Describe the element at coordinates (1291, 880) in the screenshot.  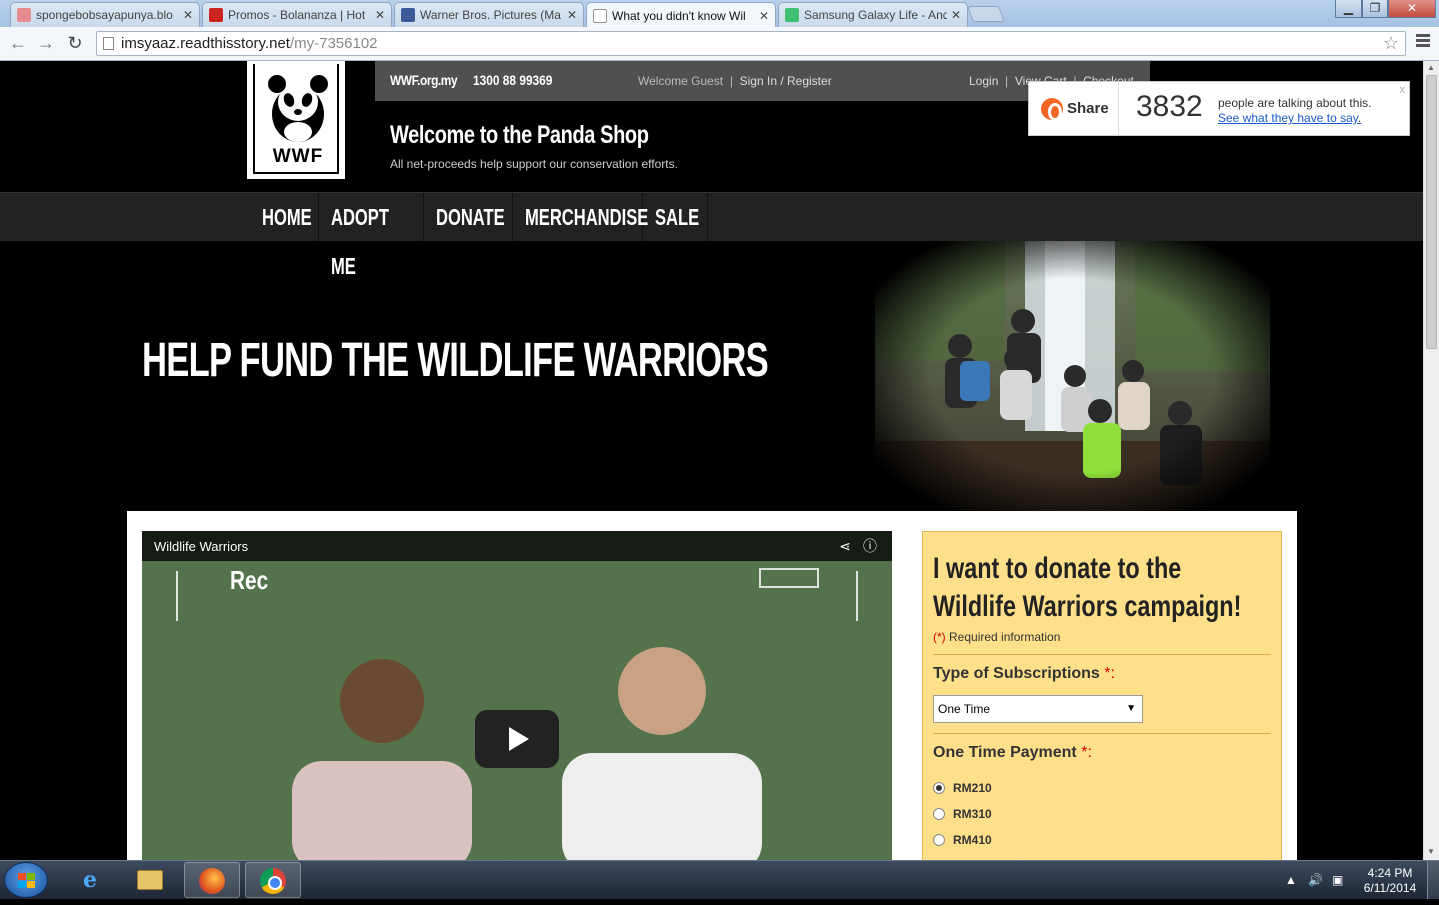
I see `show-hidden-icons-icon: ▲` at that location.